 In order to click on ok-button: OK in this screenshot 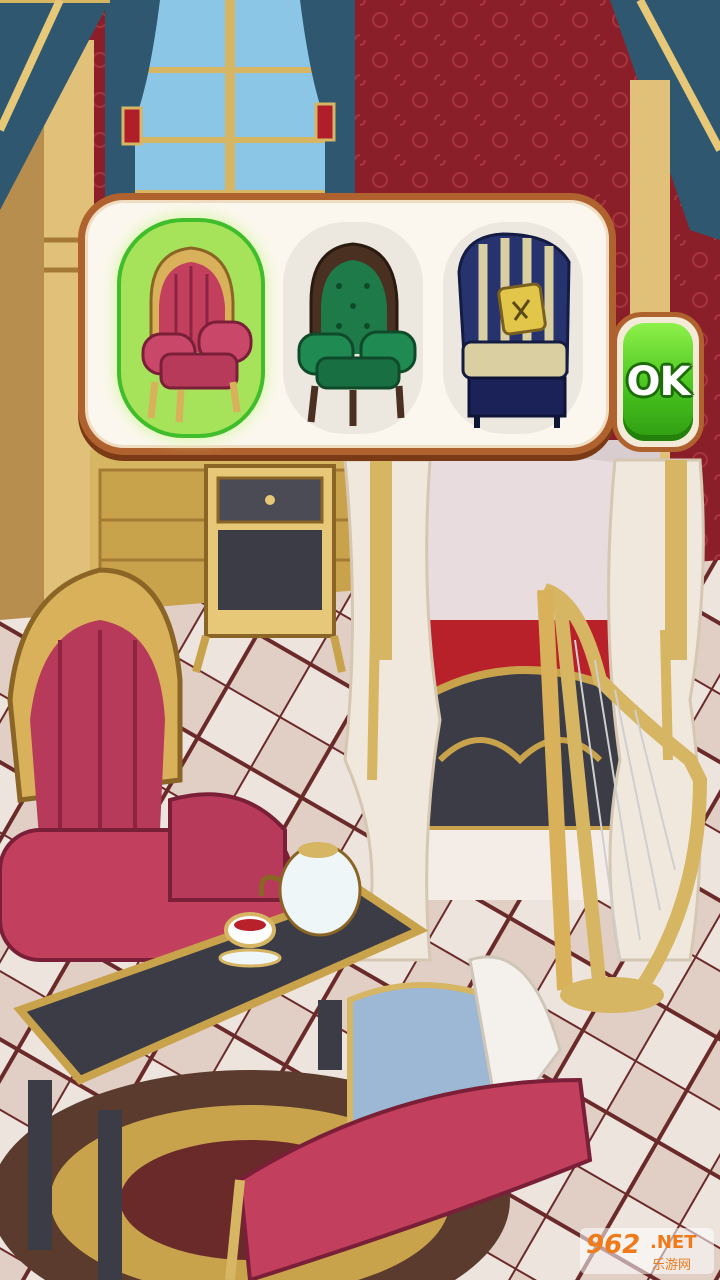, I will do `click(658, 382)`.